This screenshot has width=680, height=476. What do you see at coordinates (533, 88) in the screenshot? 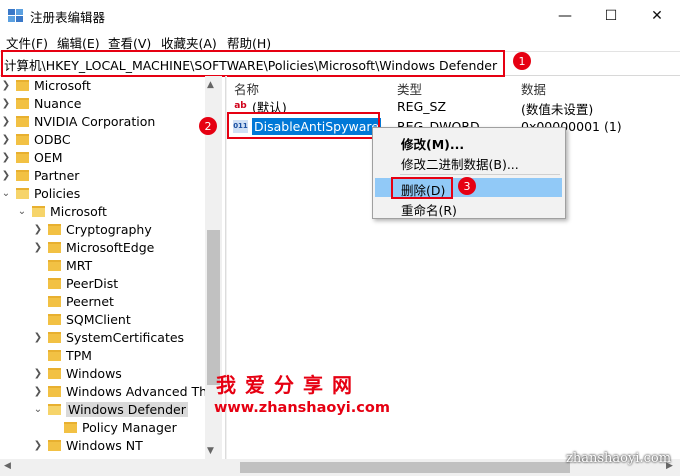
I see `column-header-data: 数据` at bounding box center [533, 88].